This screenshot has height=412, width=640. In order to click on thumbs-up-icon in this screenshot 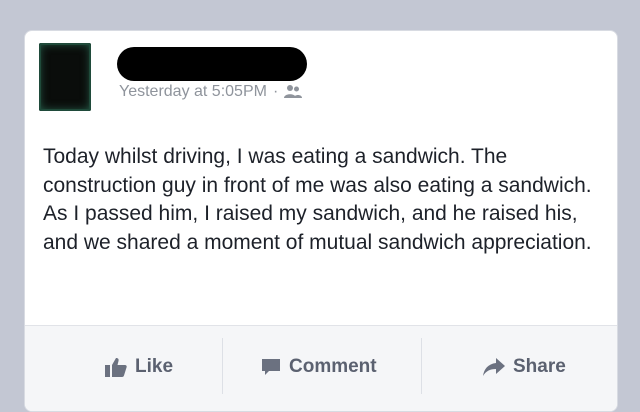, I will do `click(116, 367)`.